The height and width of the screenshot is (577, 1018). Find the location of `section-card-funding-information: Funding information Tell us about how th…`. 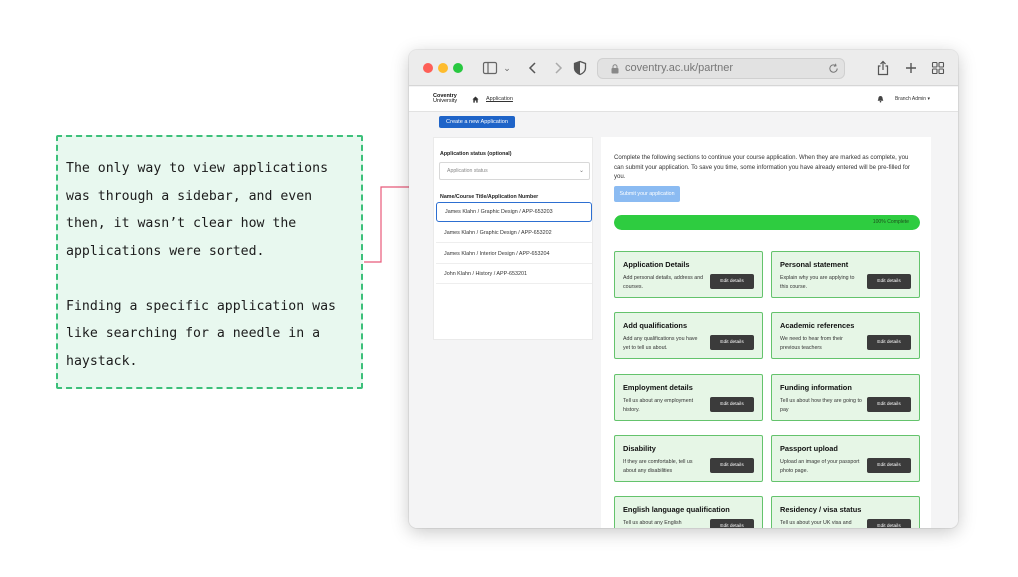

section-card-funding-information: Funding information Tell us about how th… is located at coordinates (845, 397).